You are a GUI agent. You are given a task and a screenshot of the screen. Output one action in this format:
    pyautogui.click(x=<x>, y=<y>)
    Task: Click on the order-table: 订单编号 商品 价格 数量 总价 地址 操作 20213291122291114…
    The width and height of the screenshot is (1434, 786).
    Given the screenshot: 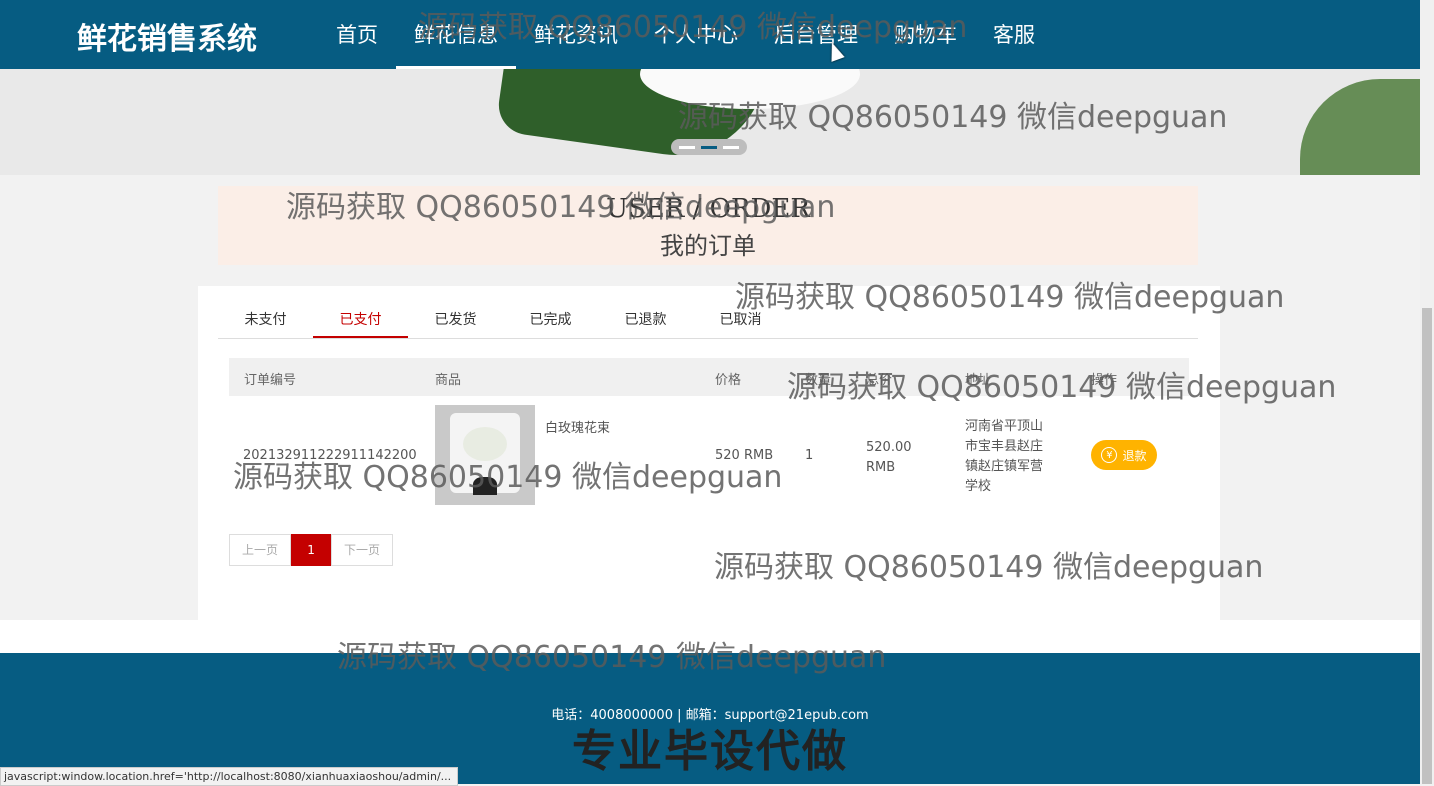 What is the action you would take?
    pyautogui.click(x=709, y=432)
    